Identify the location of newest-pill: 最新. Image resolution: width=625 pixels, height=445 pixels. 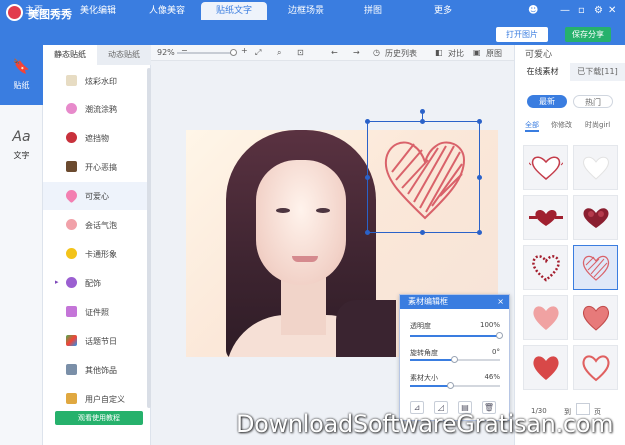
(547, 101).